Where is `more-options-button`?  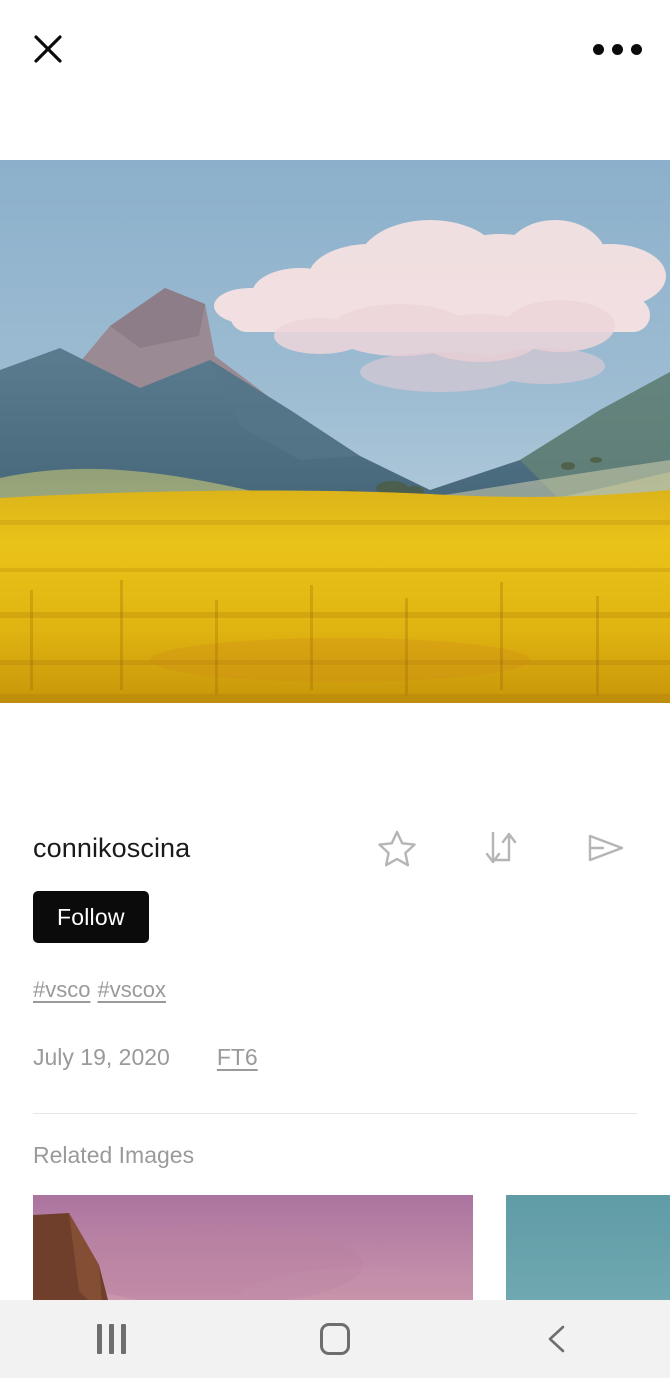
more-options-button is located at coordinates (617, 49).